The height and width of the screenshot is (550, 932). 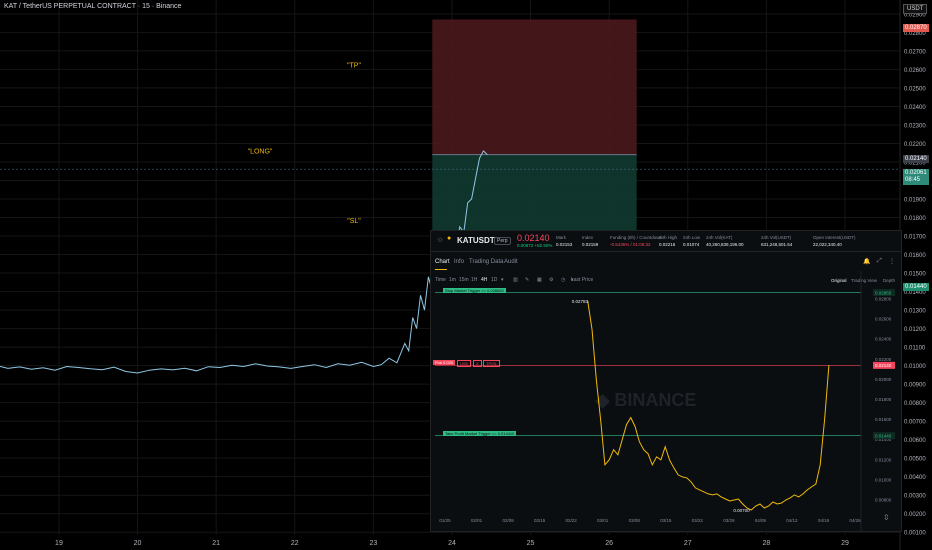 I want to click on y-tick-label: 0.01600, so click(x=915, y=256).